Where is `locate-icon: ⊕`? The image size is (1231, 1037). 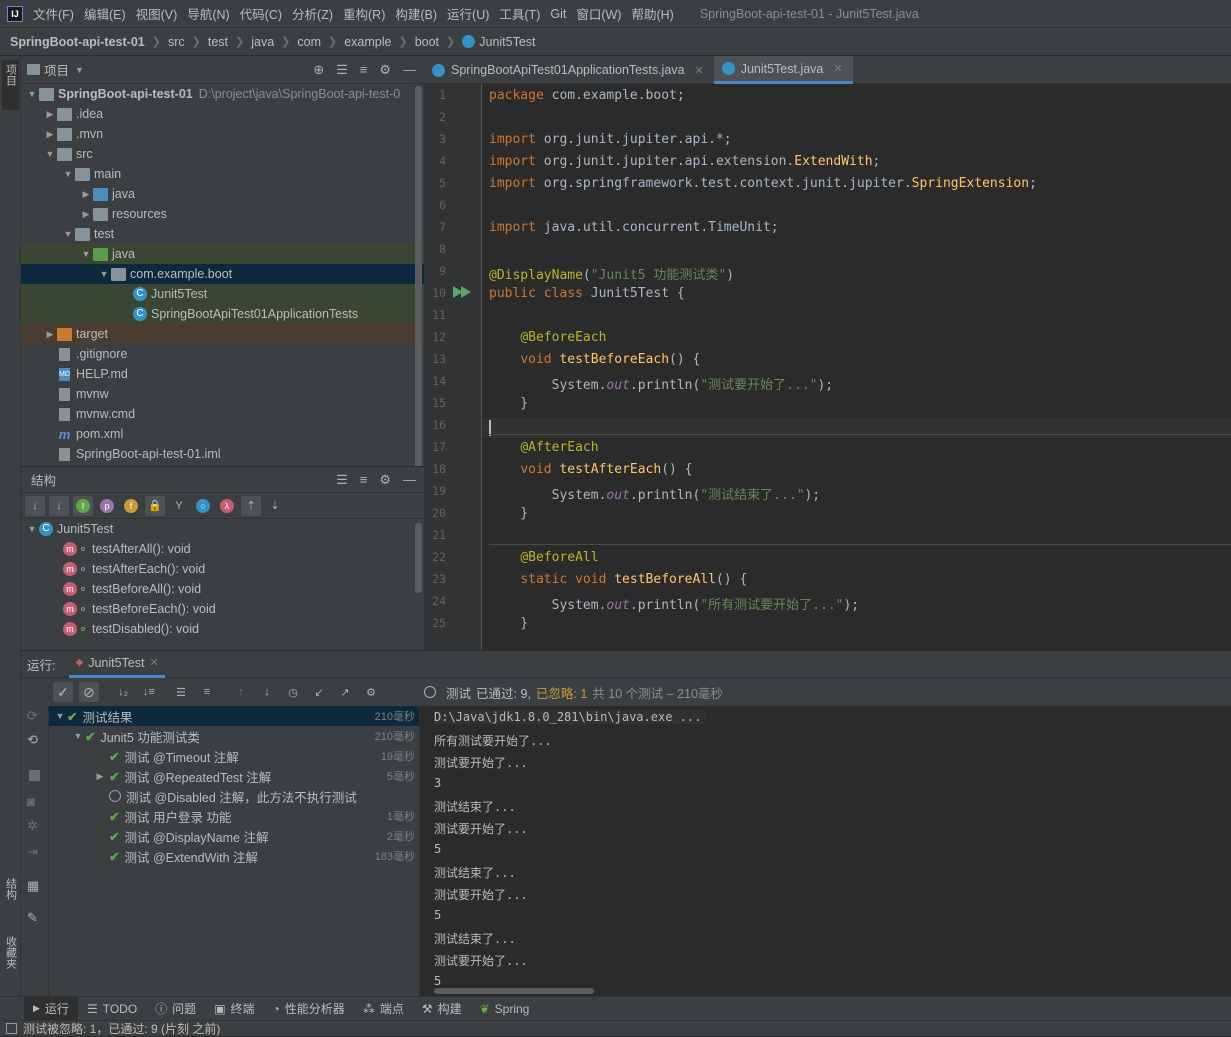 locate-icon: ⊕ is located at coordinates (318, 70).